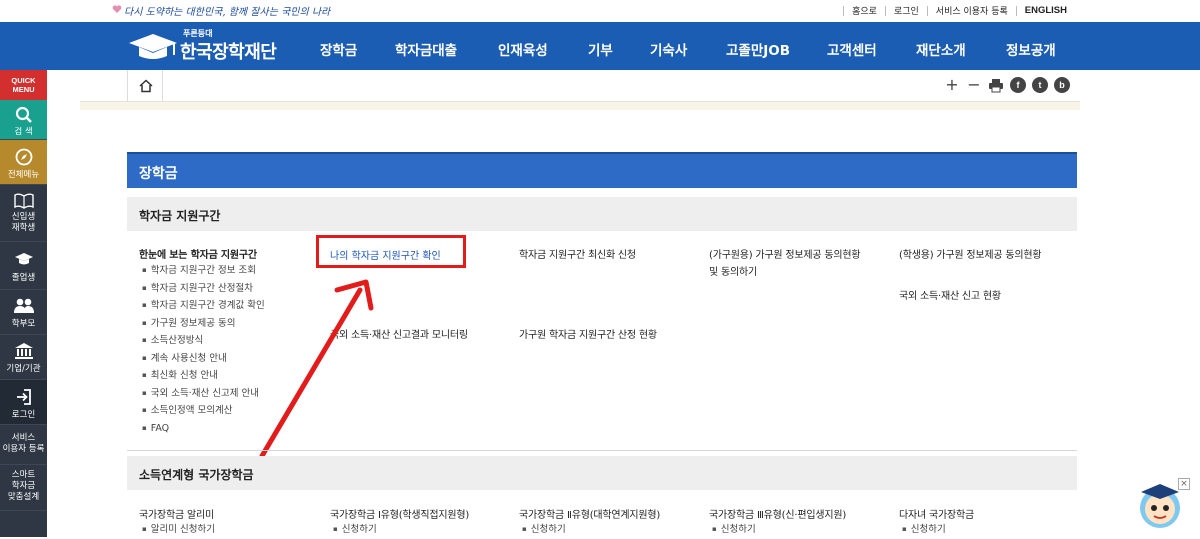 This screenshot has width=1200, height=539. What do you see at coordinates (203, 429) in the screenshot?
I see `list-item: FAQ` at bounding box center [203, 429].